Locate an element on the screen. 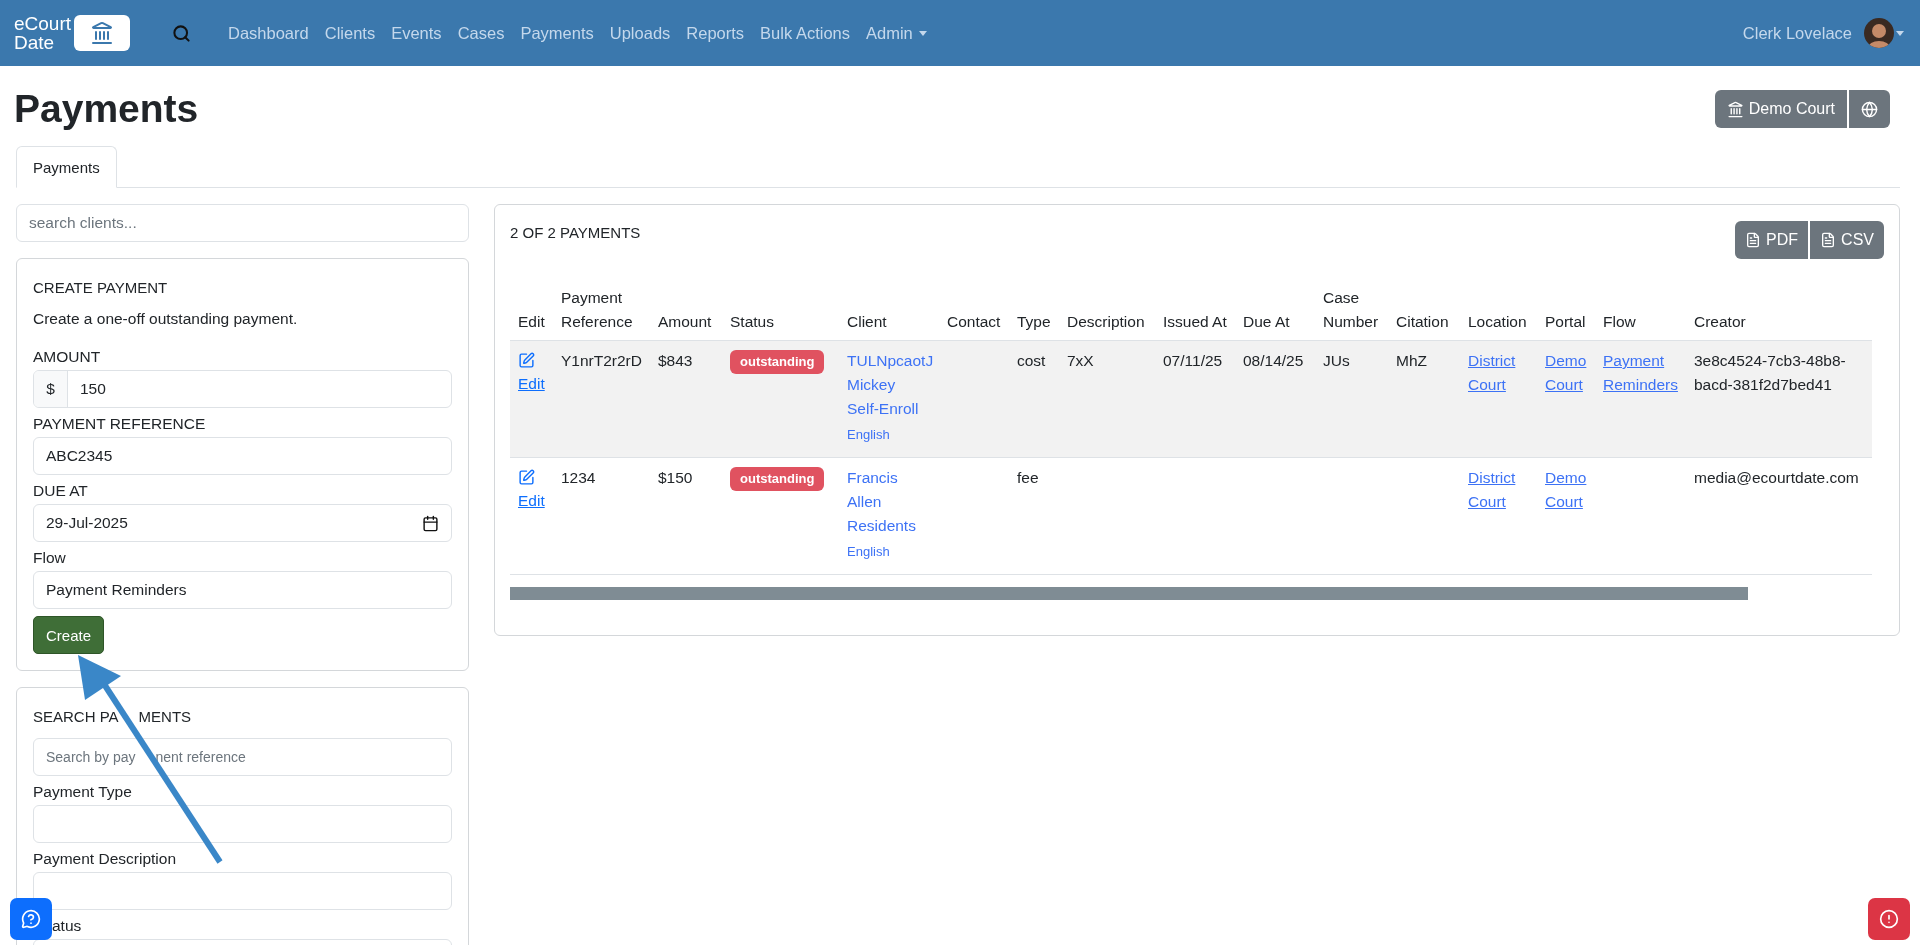  scrollbar-thumb is located at coordinates (1129, 593).